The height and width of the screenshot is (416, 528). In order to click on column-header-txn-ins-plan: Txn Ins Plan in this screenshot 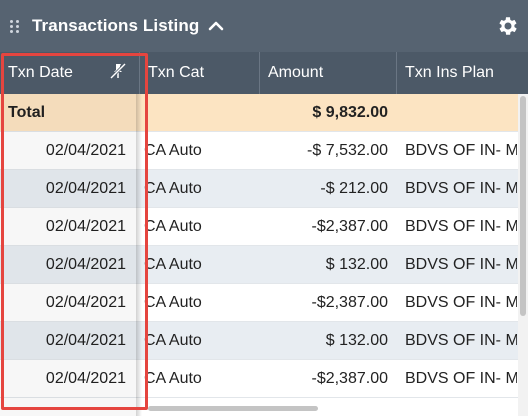, I will do `click(462, 73)`.